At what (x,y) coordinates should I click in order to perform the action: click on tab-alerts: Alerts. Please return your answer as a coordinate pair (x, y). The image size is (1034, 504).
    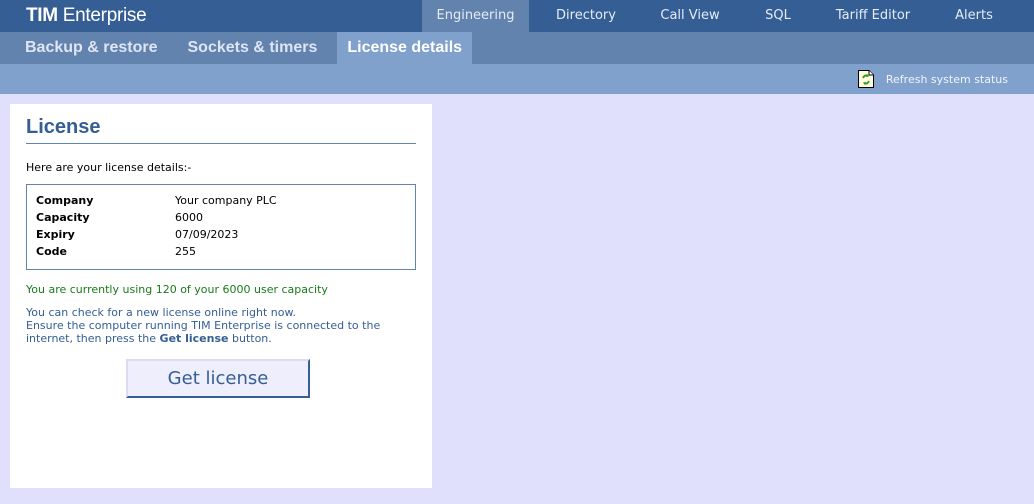
    Looking at the image, I should click on (974, 16).